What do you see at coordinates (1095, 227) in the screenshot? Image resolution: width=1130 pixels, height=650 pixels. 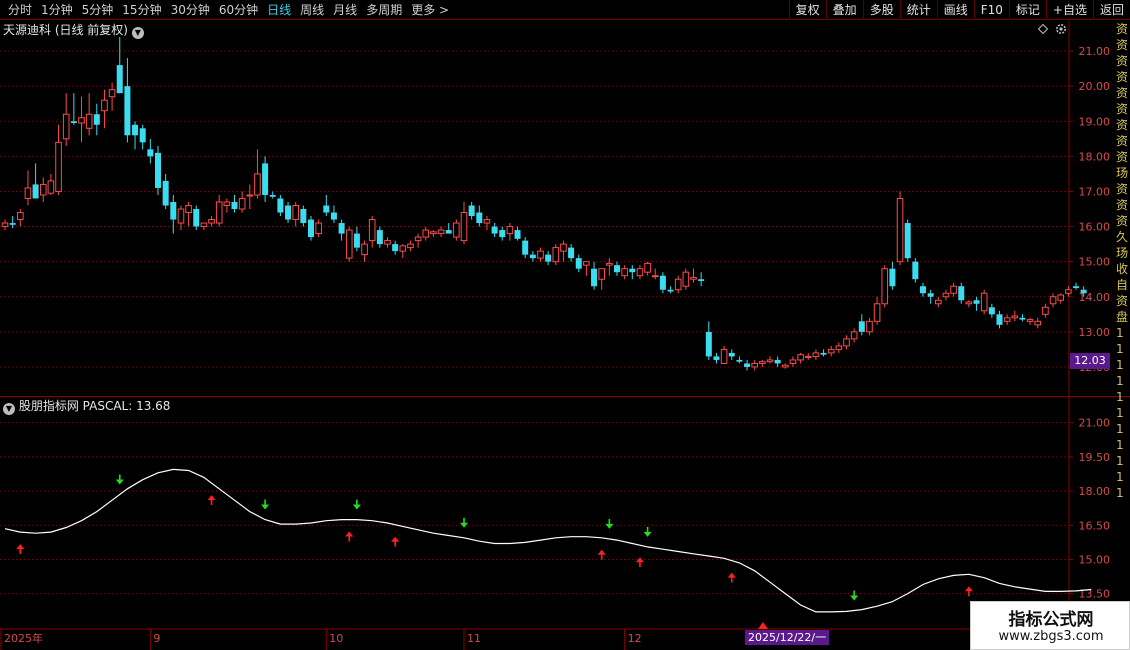 I see `price-tick-label: 16.00` at bounding box center [1095, 227].